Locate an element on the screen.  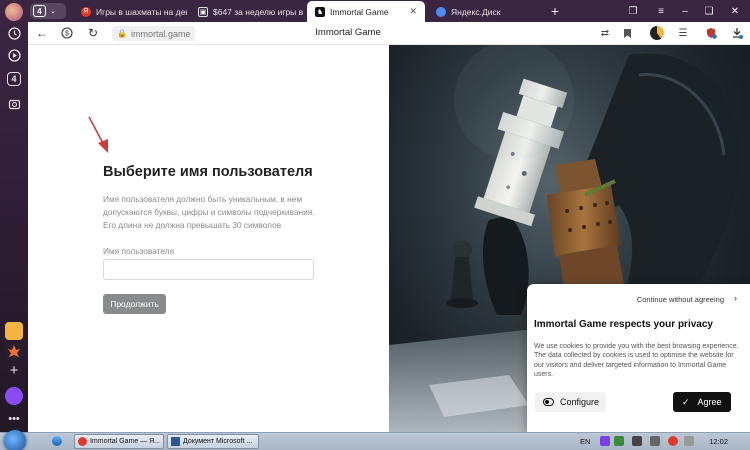
yandex-disk-favicon-icon is located at coordinates (441, 11).